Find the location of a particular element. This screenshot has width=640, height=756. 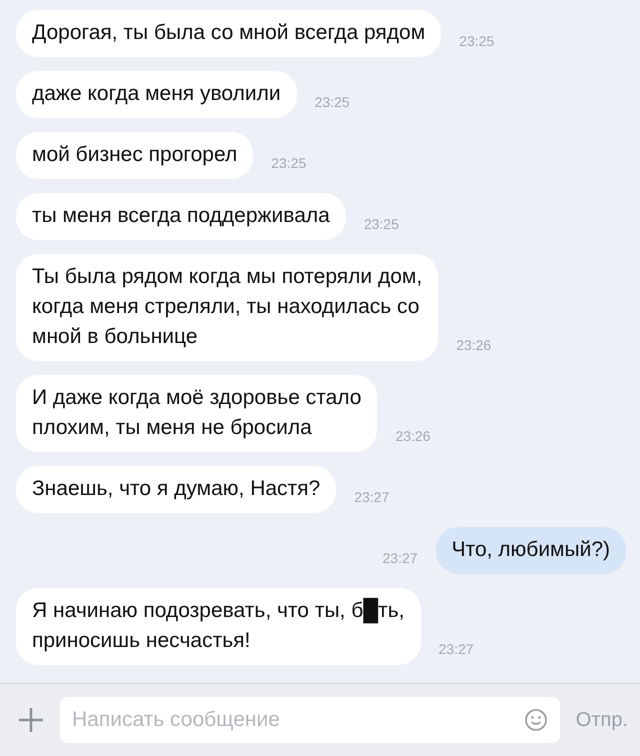

incoming-message: даже когда меня уволили is located at coordinates (156, 94).